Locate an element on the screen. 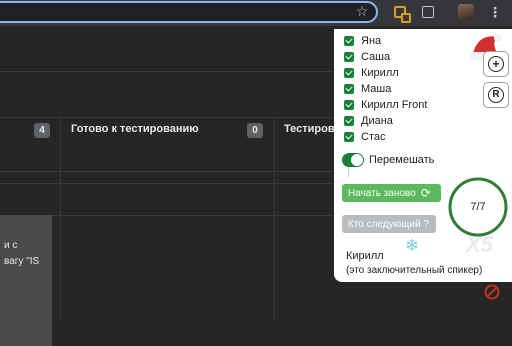  member-checkbox: Стас is located at coordinates (364, 137).